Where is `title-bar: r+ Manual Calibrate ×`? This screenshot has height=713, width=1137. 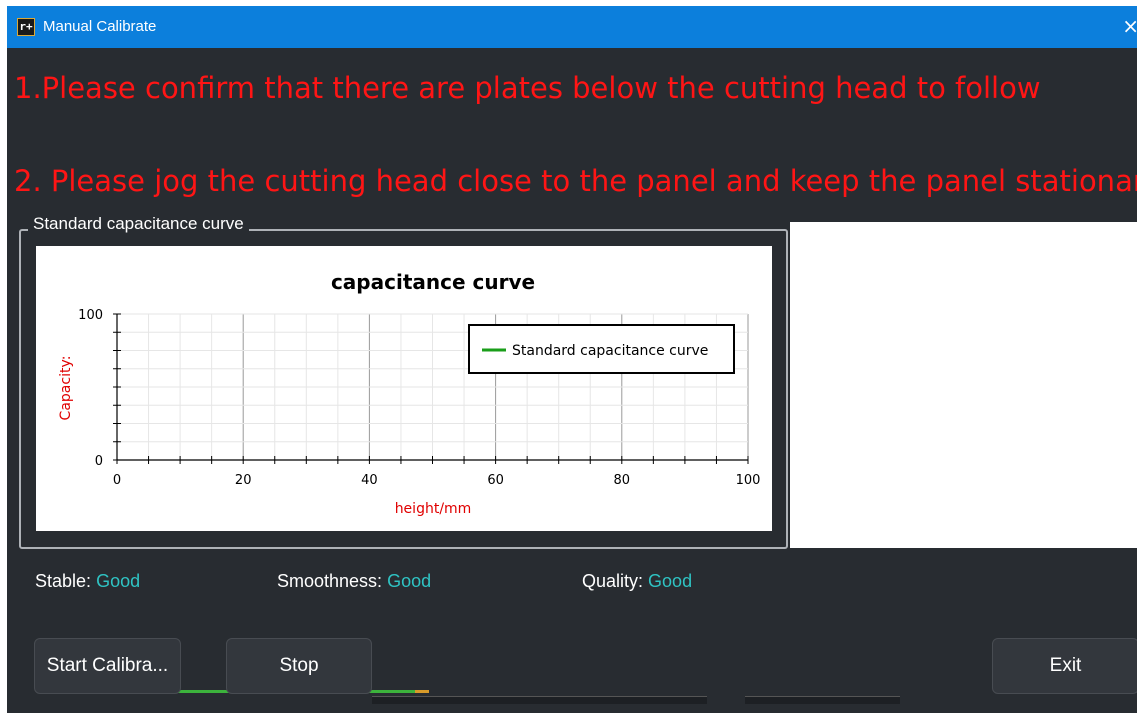 title-bar: r+ Manual Calibrate × is located at coordinates (572, 27).